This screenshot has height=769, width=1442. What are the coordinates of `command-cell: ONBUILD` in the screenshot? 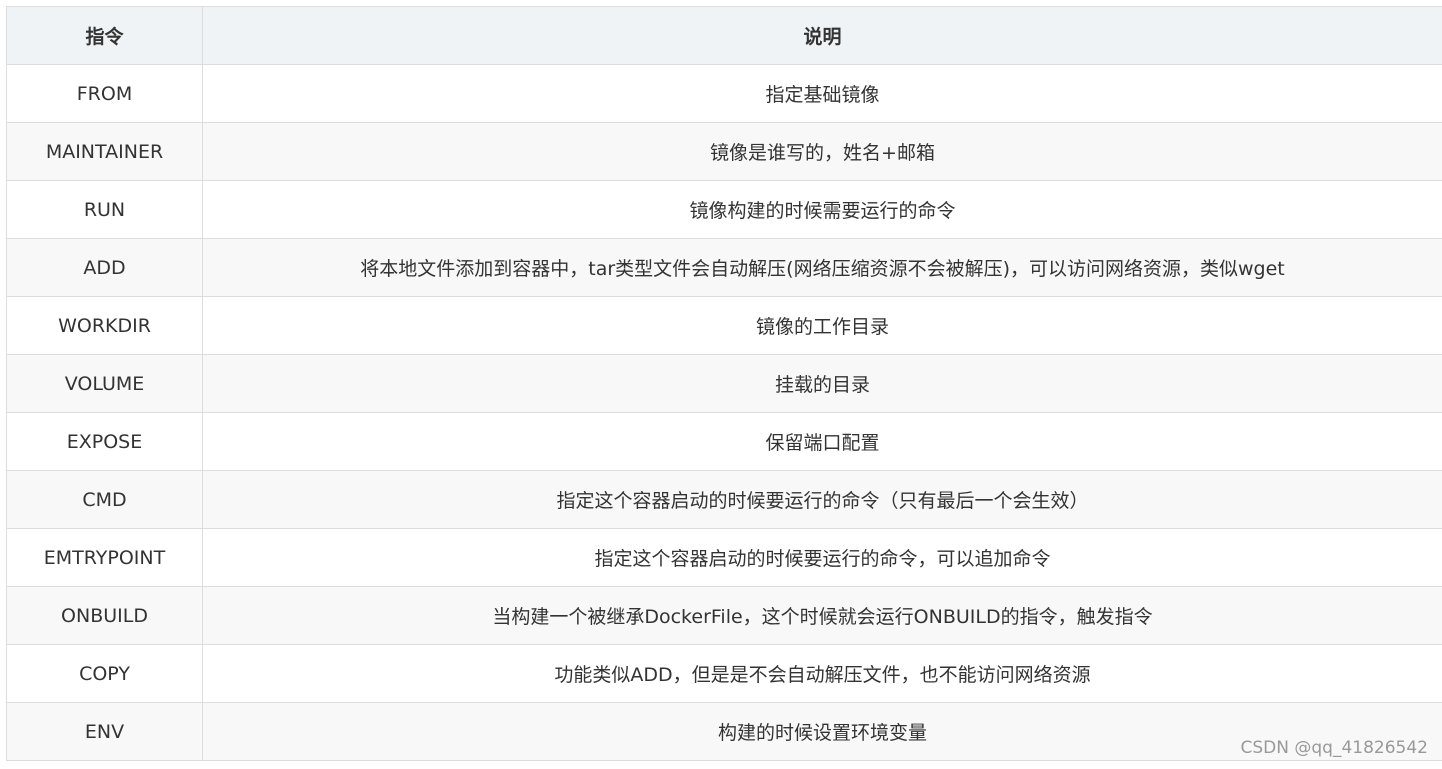 It's located at (104, 615).